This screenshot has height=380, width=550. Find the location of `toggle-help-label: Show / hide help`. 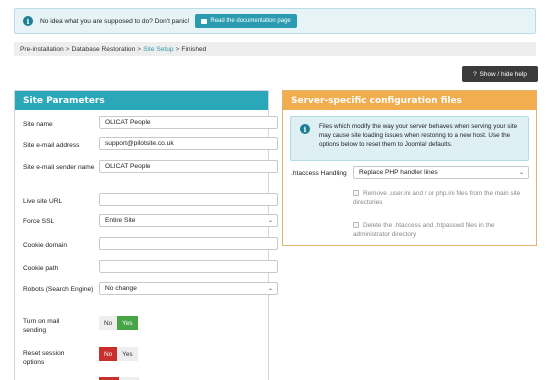

toggle-help-label: Show / hide help is located at coordinates (503, 74).